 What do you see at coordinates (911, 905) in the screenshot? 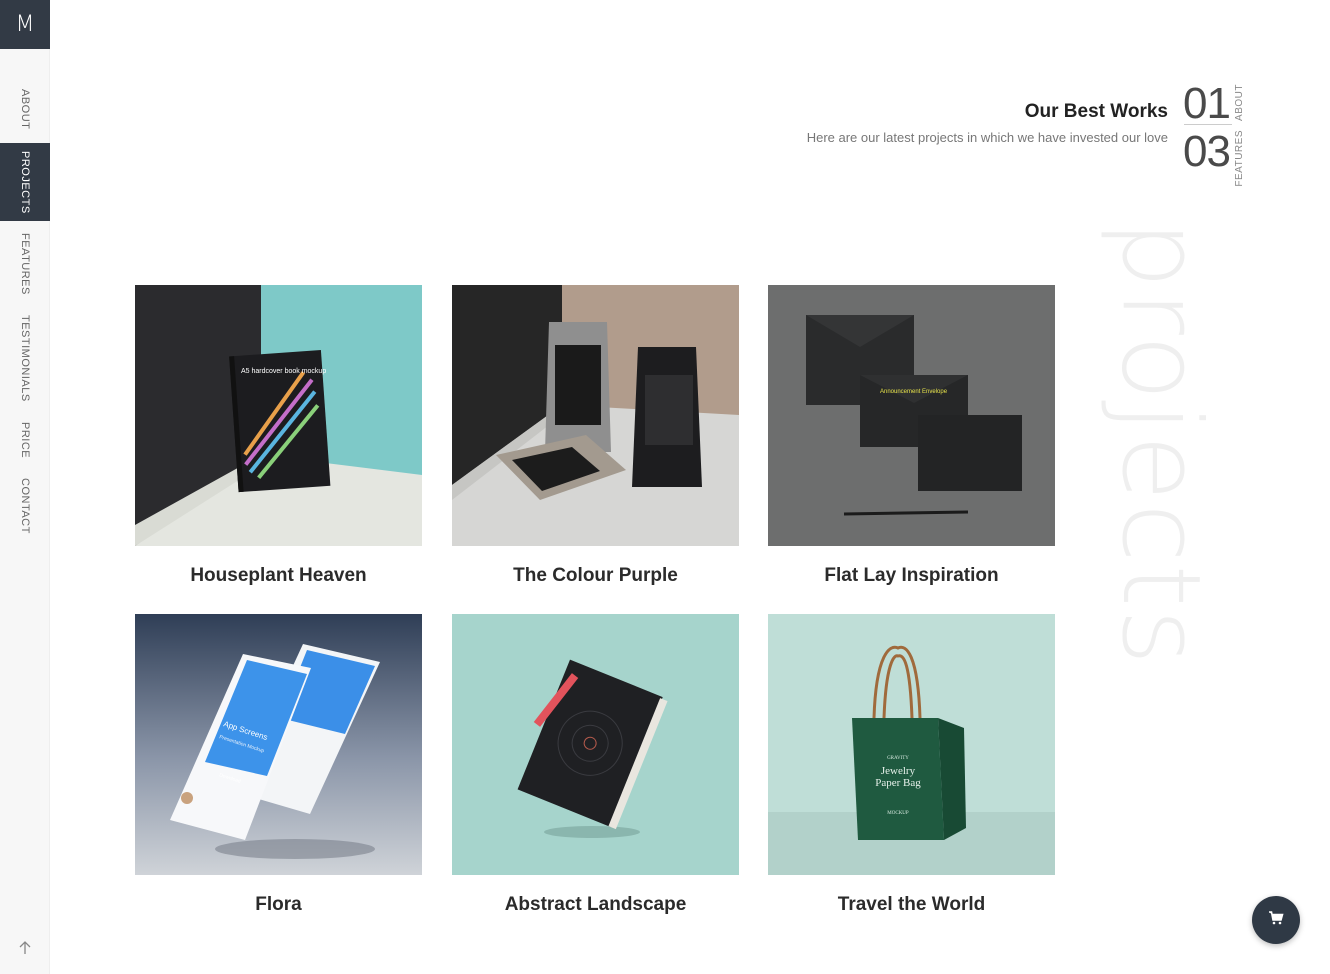
I see `project-title: Travel the World` at bounding box center [911, 905].